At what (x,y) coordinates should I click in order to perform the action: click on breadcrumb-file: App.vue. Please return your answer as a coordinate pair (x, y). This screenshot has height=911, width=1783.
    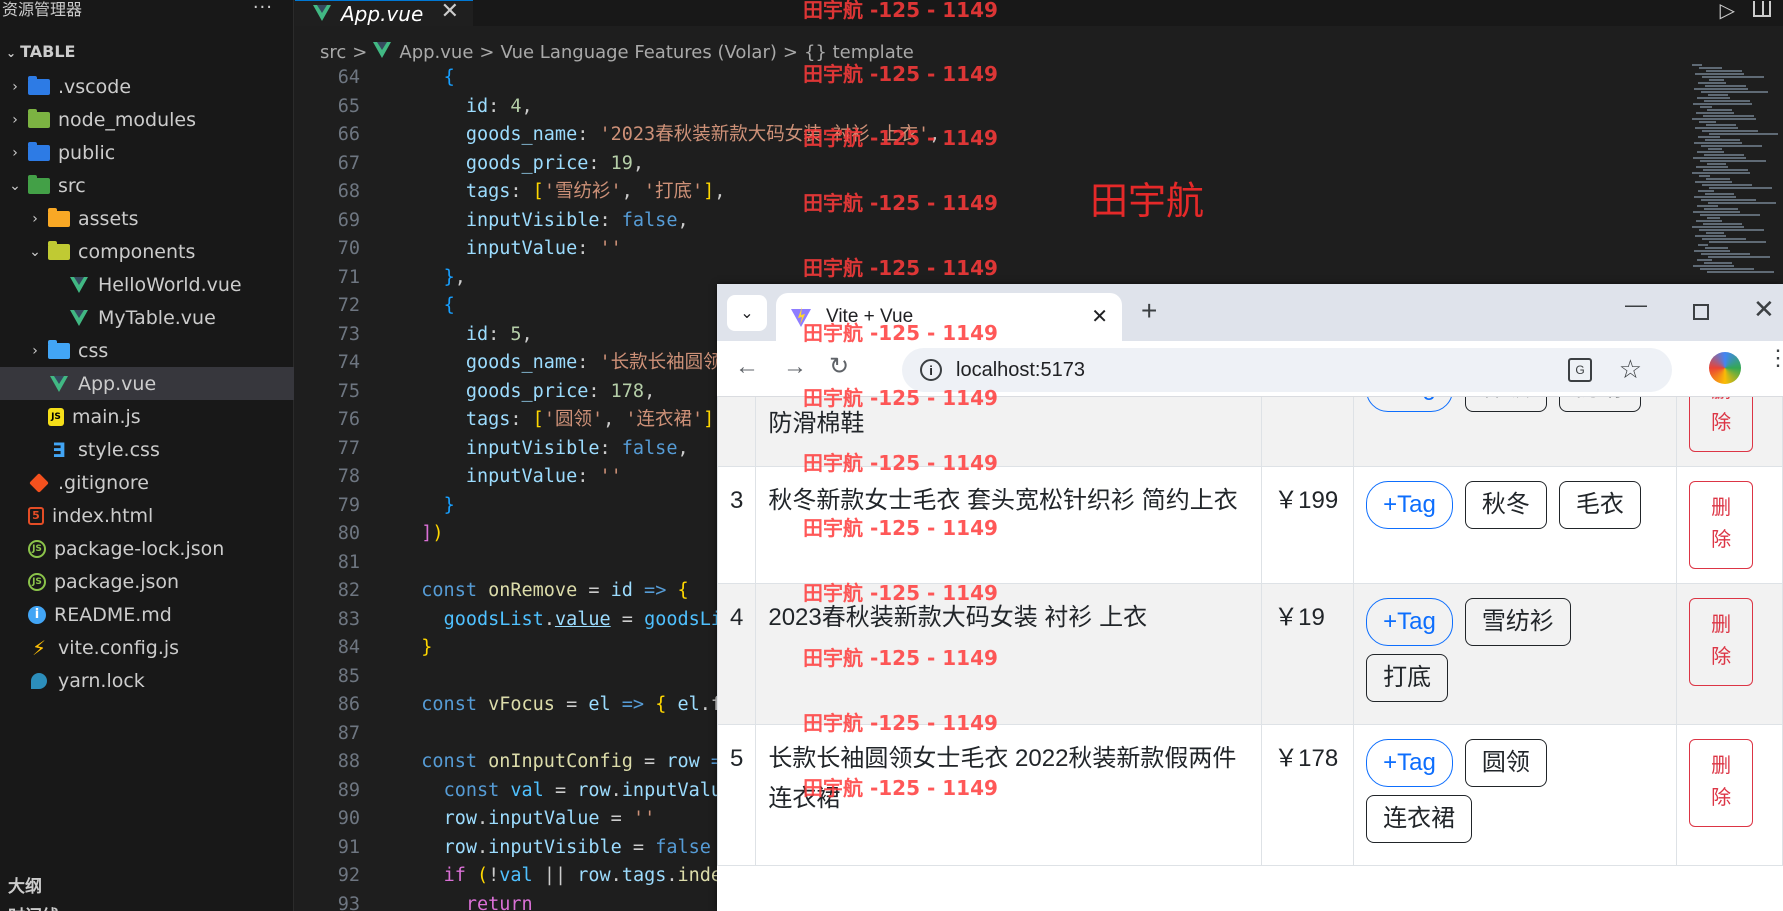
    Looking at the image, I should click on (436, 52).